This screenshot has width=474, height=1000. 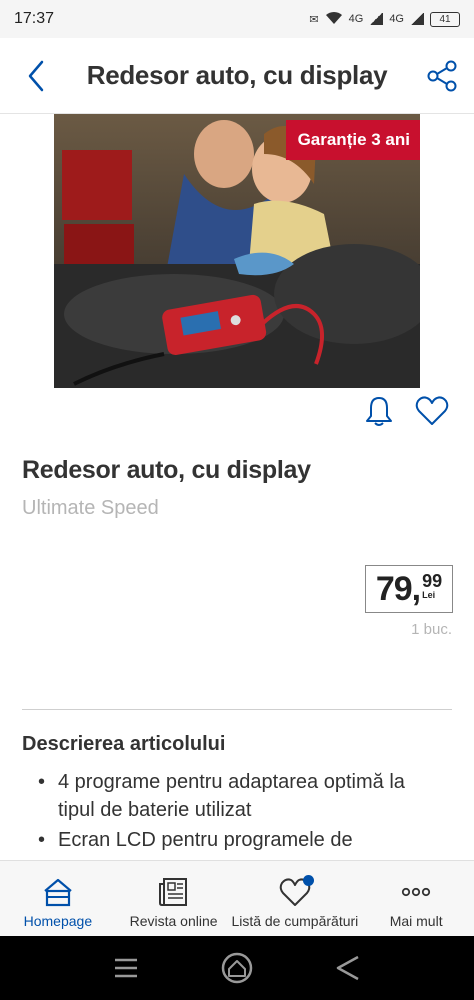 I want to click on favorite-button, so click(x=432, y=411).